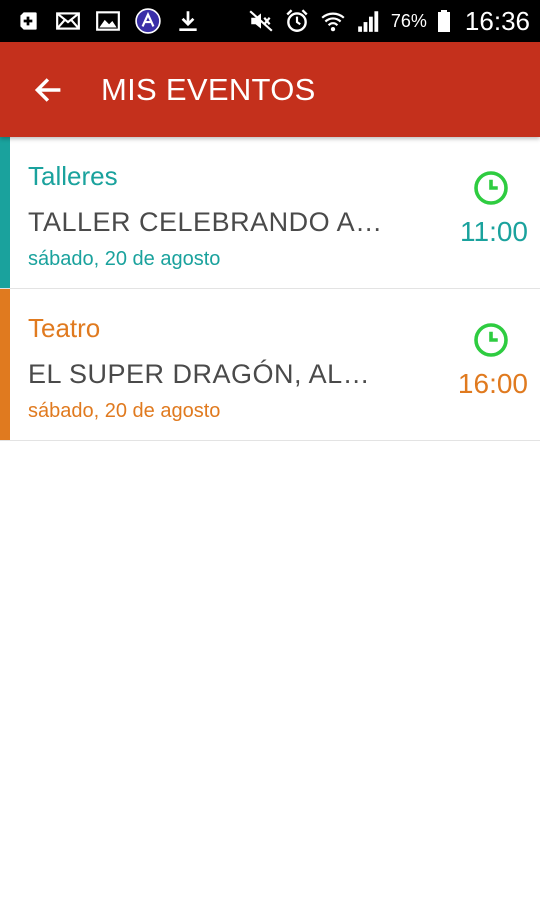 This screenshot has width=540, height=900. What do you see at coordinates (497, 20) in the screenshot?
I see `status-clock: 16:36` at bounding box center [497, 20].